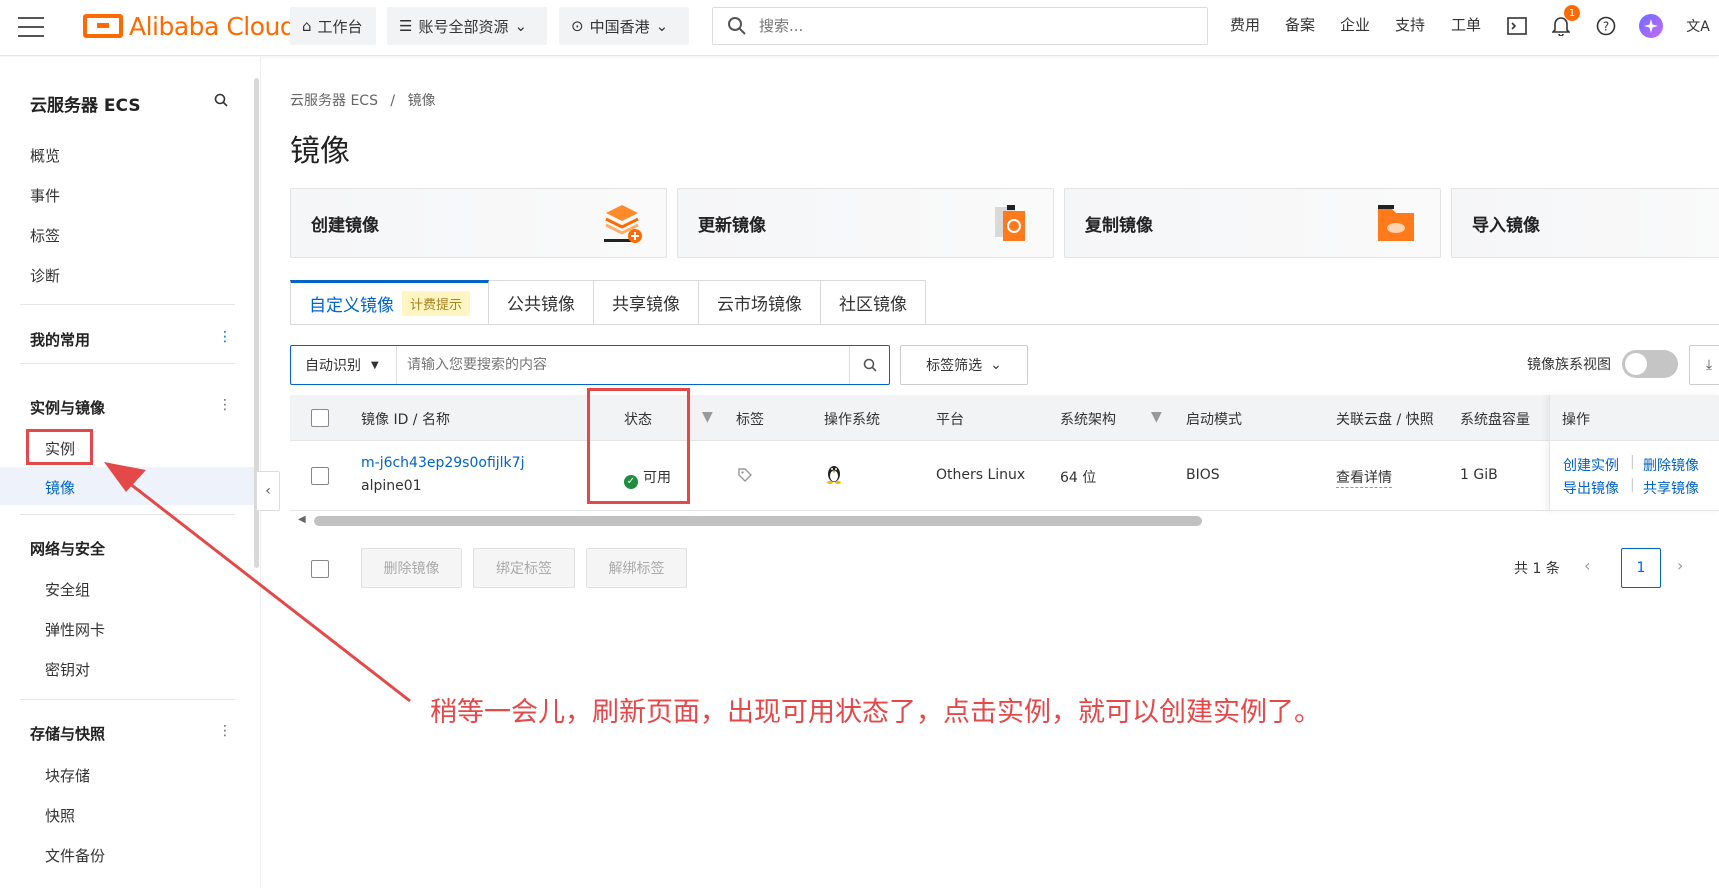 The width and height of the screenshot is (1719, 888). What do you see at coordinates (875, 712) in the screenshot?
I see `annotation-text: 稍等一会儿，刷新页面，出现可用状态了，点击实例，就可以创建实例了。` at bounding box center [875, 712].